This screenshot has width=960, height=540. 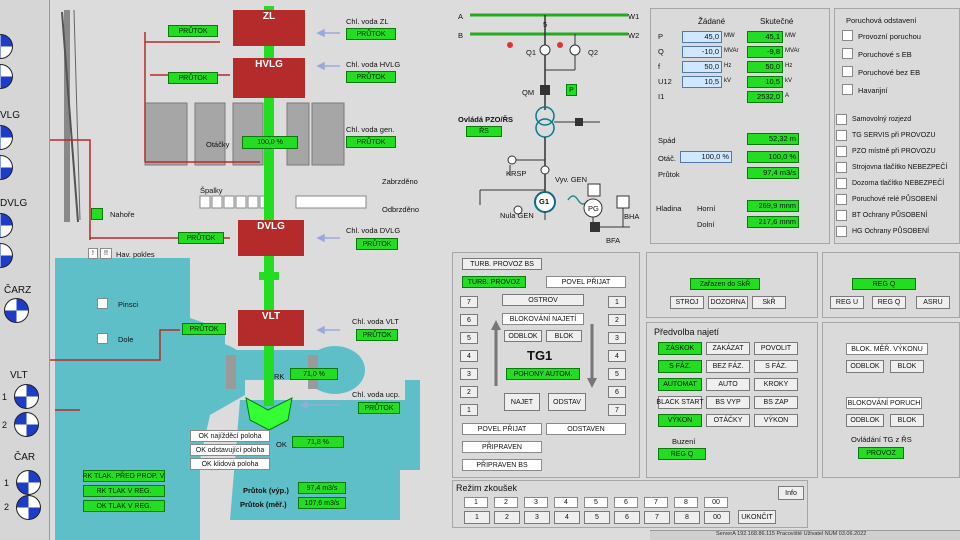 What do you see at coordinates (617, 320) in the screenshot?
I see `tg-right-num-1: 2` at bounding box center [617, 320].